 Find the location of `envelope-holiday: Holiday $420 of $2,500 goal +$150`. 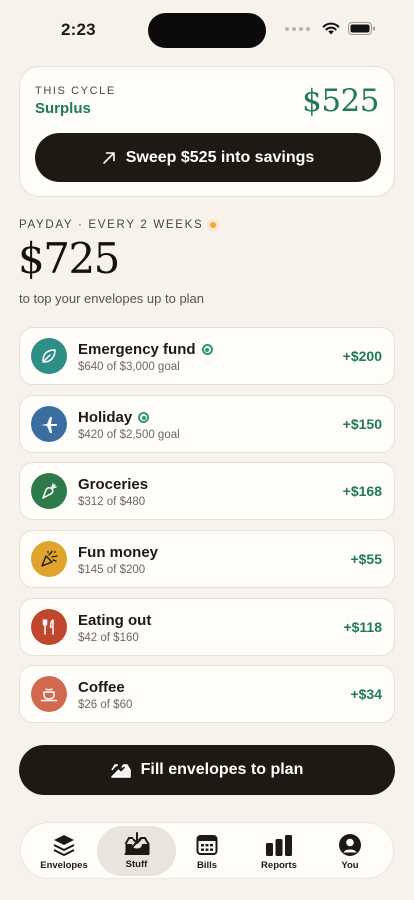

envelope-holiday: Holiday $420 of $2,500 goal +$150 is located at coordinates (207, 424).